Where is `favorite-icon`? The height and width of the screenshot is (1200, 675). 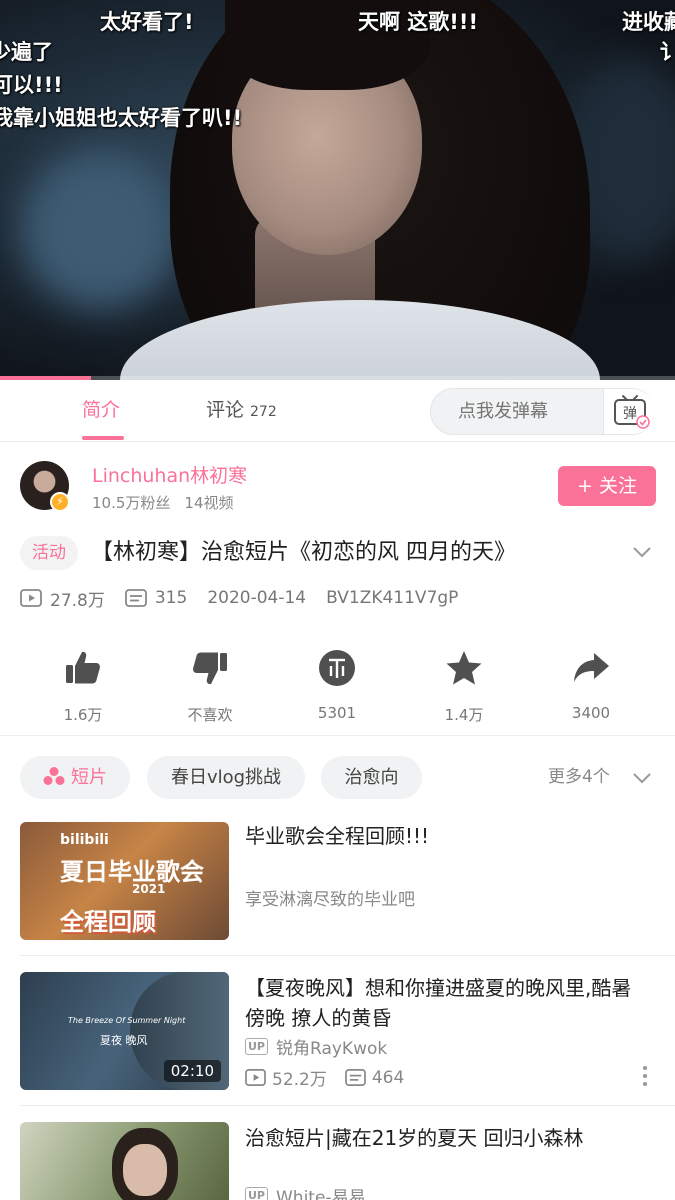
favorite-icon is located at coordinates (464, 668).